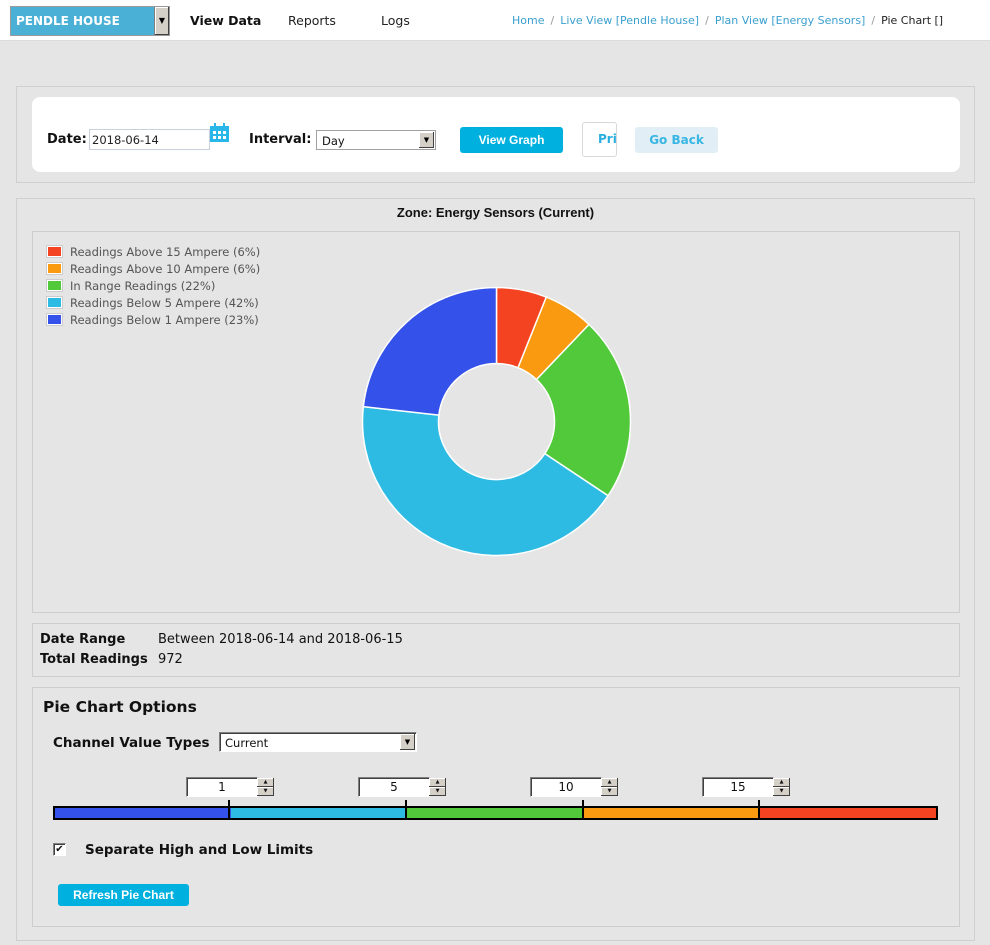  I want to click on threshold-4-stepper: 15 ▲ ▼, so click(746, 787).